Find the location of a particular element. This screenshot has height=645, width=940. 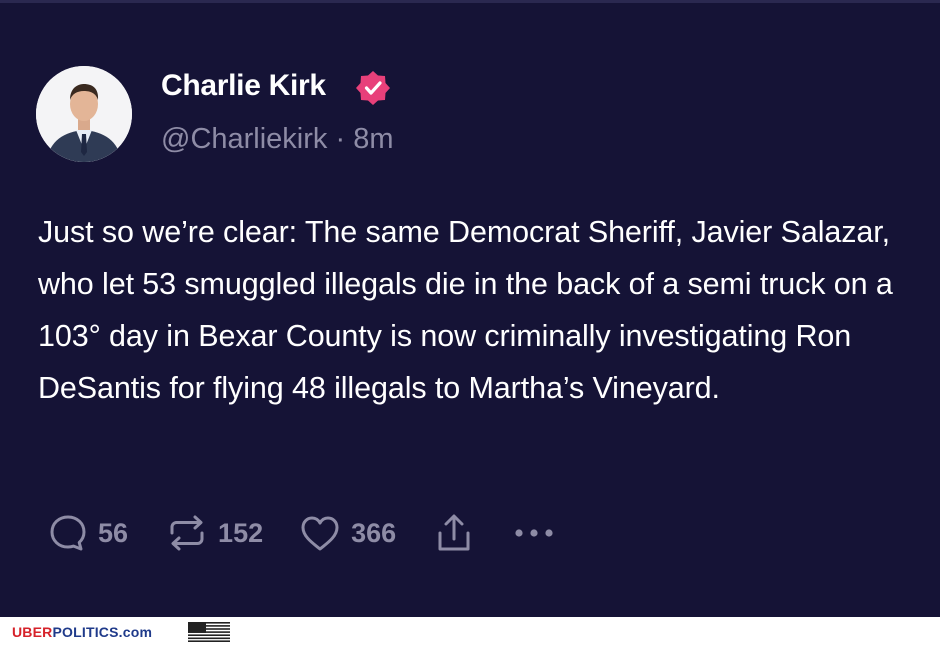

watermark-footer: UBERPOLITICS.com is located at coordinates (470, 631).